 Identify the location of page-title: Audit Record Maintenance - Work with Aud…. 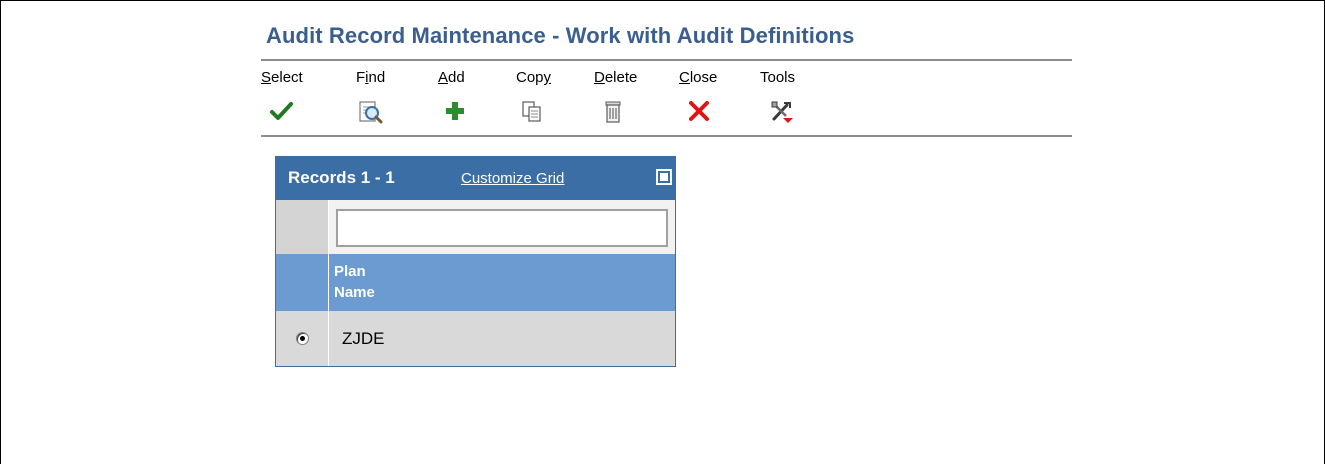
(560, 35).